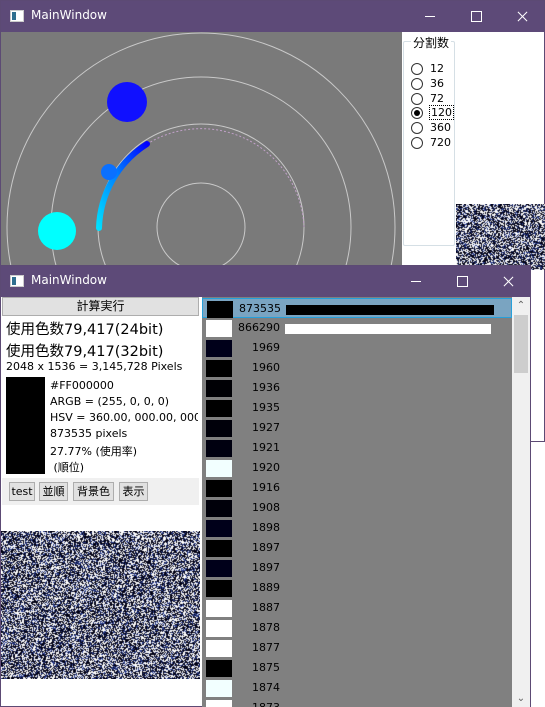 The height and width of the screenshot is (707, 545). Describe the element at coordinates (357, 408) in the screenshot. I see `color-list-item: 1935` at that location.